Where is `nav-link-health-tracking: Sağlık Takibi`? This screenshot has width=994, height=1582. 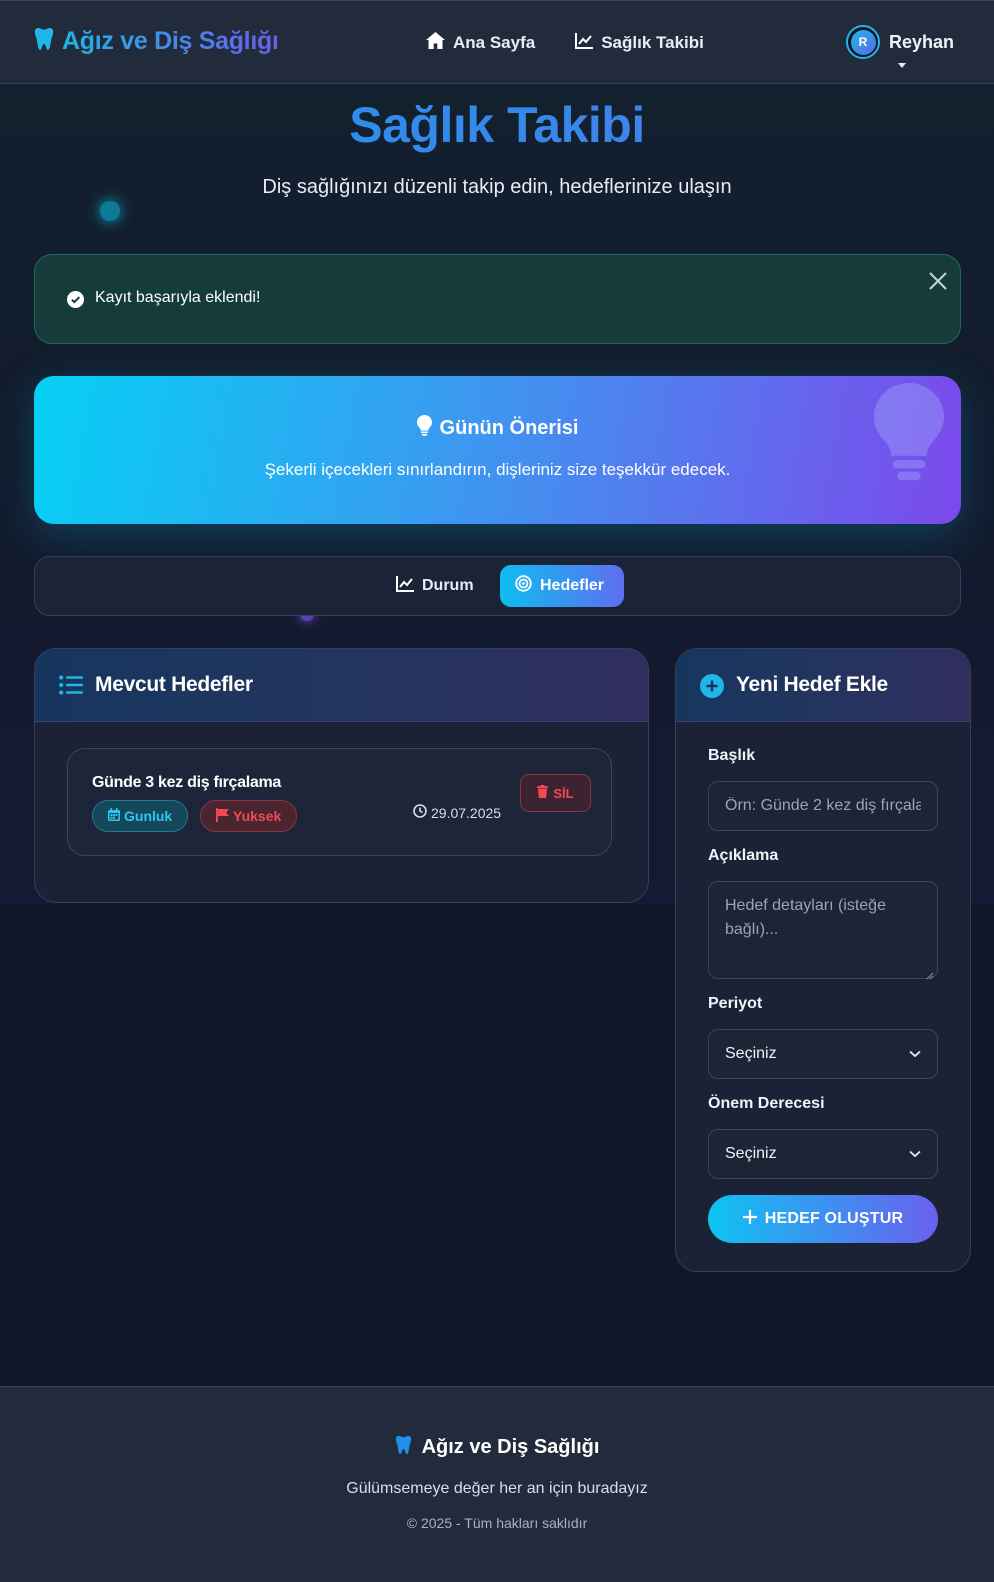
nav-link-health-tracking: Sağlık Takibi is located at coordinates (639, 43).